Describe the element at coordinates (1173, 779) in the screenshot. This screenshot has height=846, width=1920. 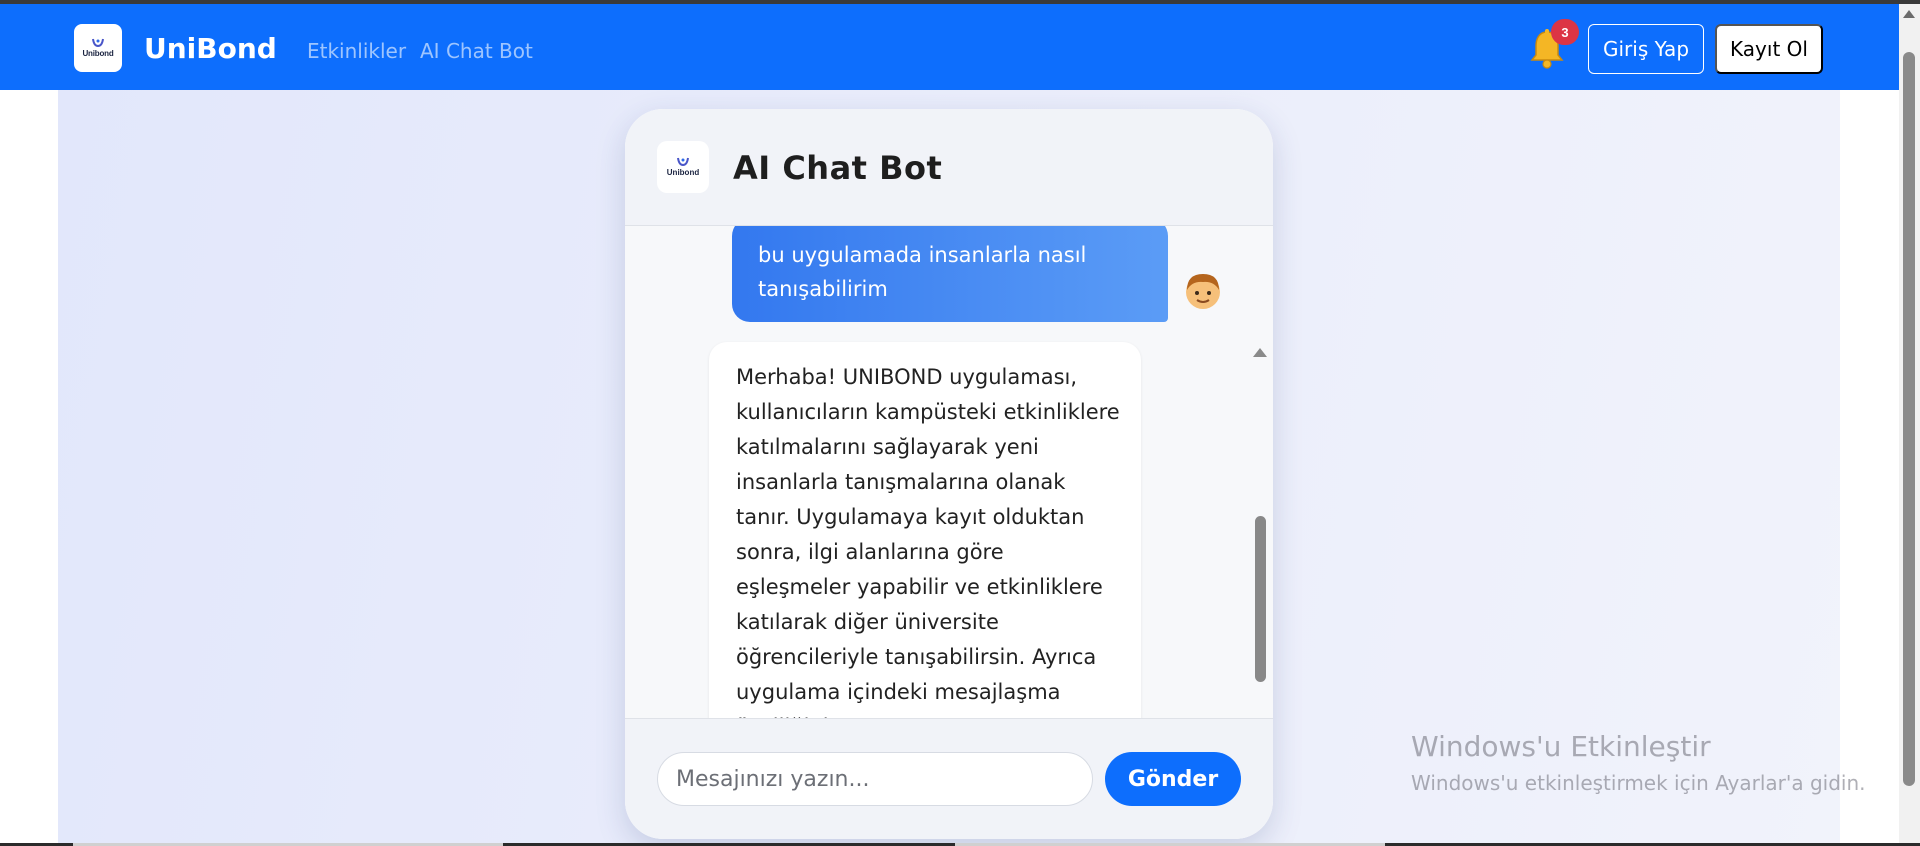
I see `send-button: Gönder` at that location.